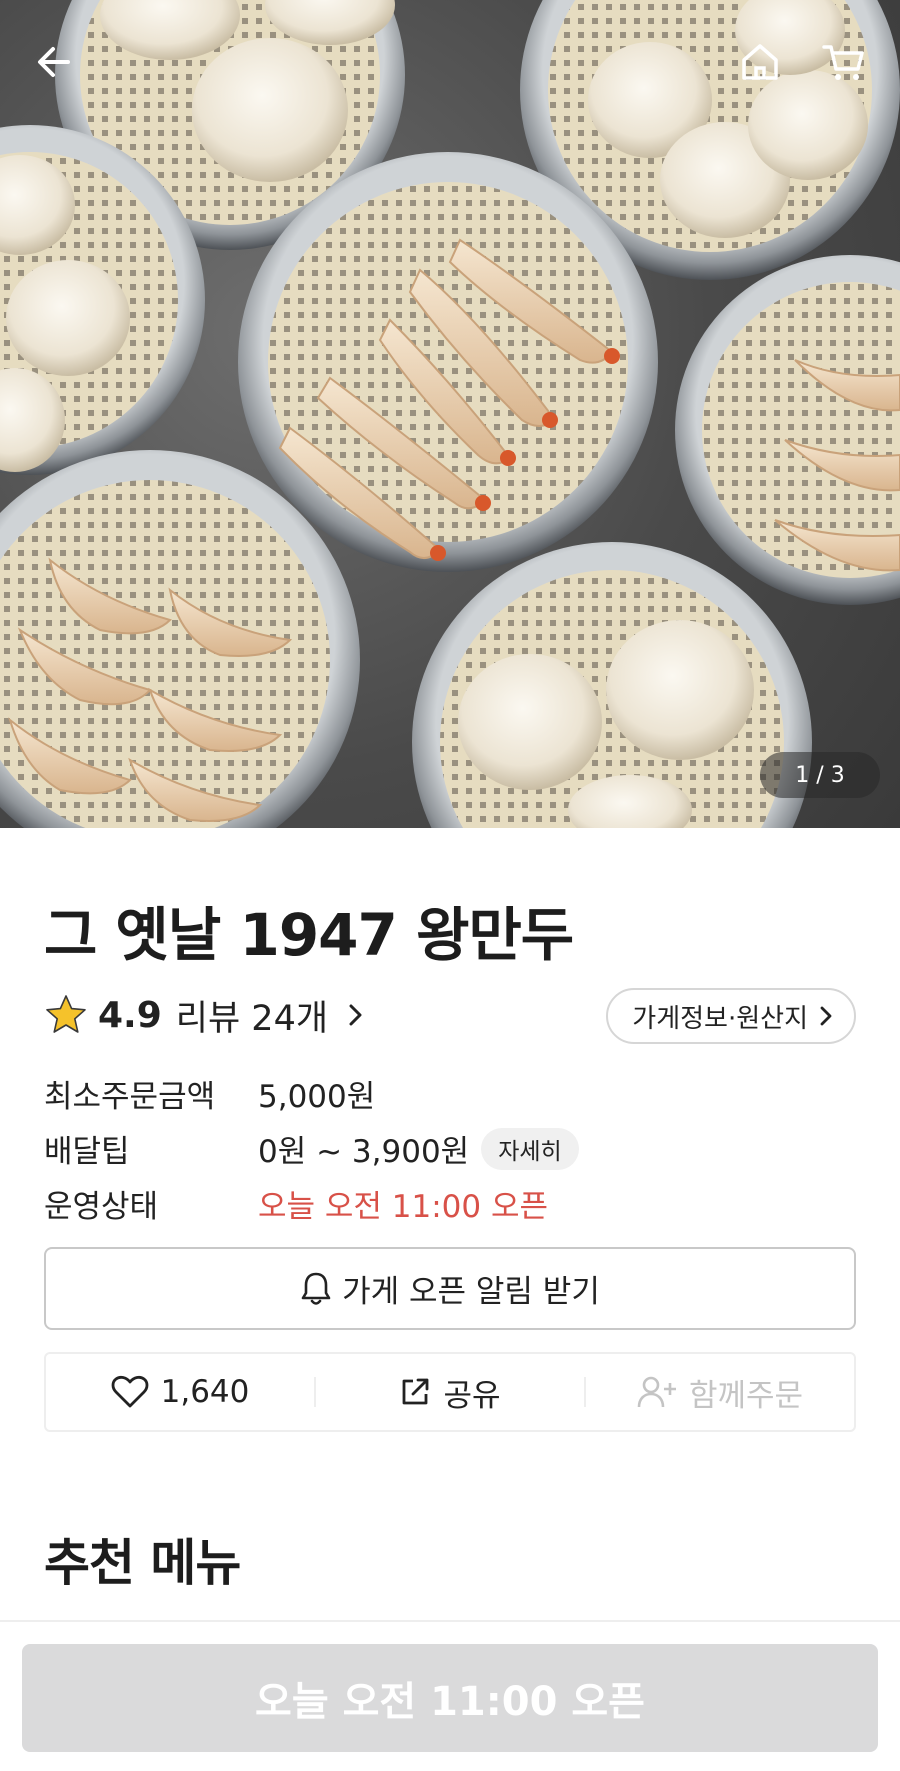  I want to click on operation-status-value: 오늘 오전 11:00 오픈, so click(403, 1207).